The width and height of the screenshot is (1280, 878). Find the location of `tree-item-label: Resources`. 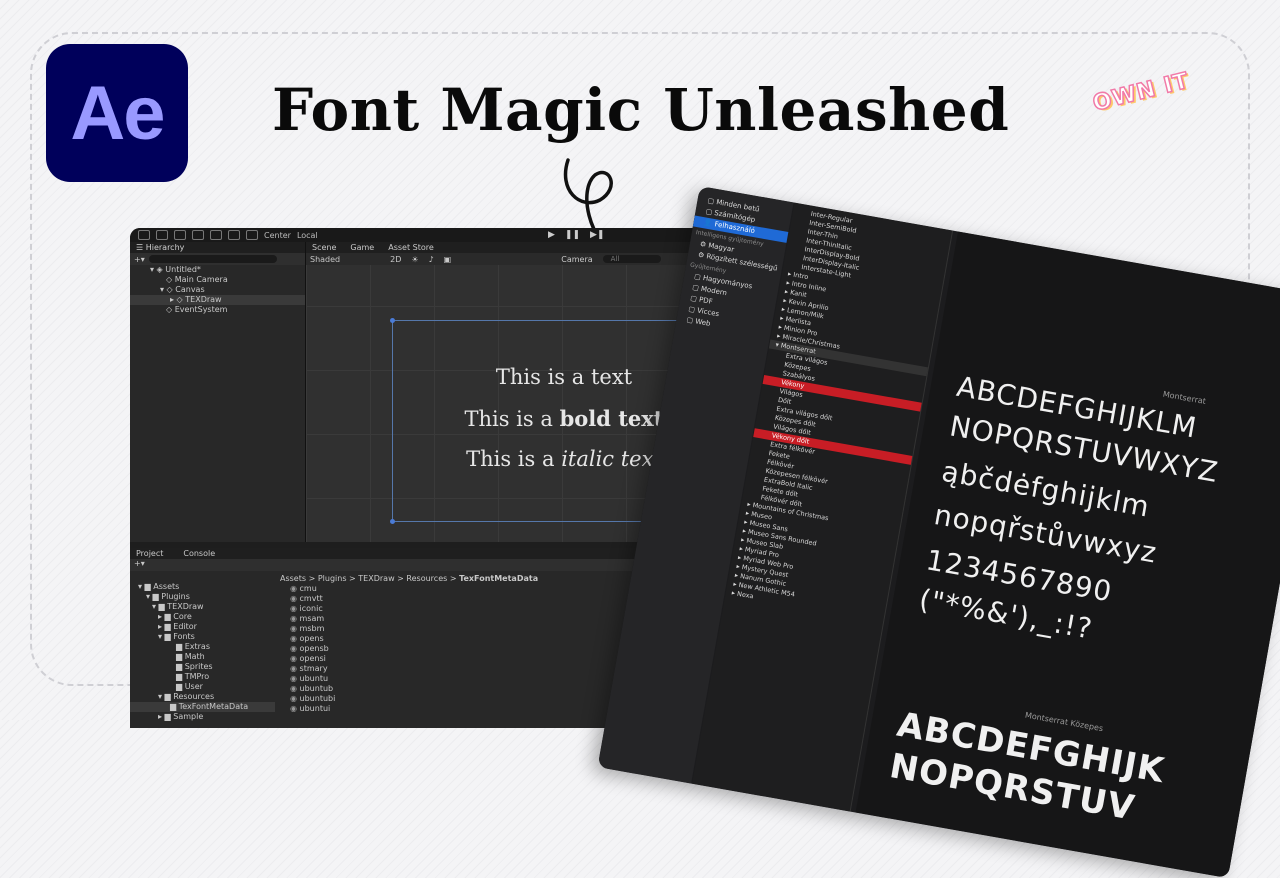

tree-item-label: Resources is located at coordinates (194, 696).